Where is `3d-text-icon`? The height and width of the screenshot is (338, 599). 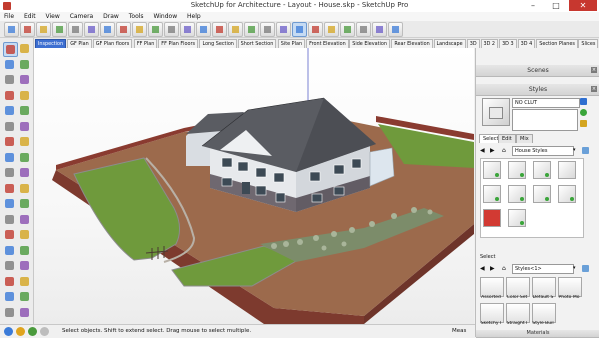 3d-text-icon is located at coordinates (24, 234).